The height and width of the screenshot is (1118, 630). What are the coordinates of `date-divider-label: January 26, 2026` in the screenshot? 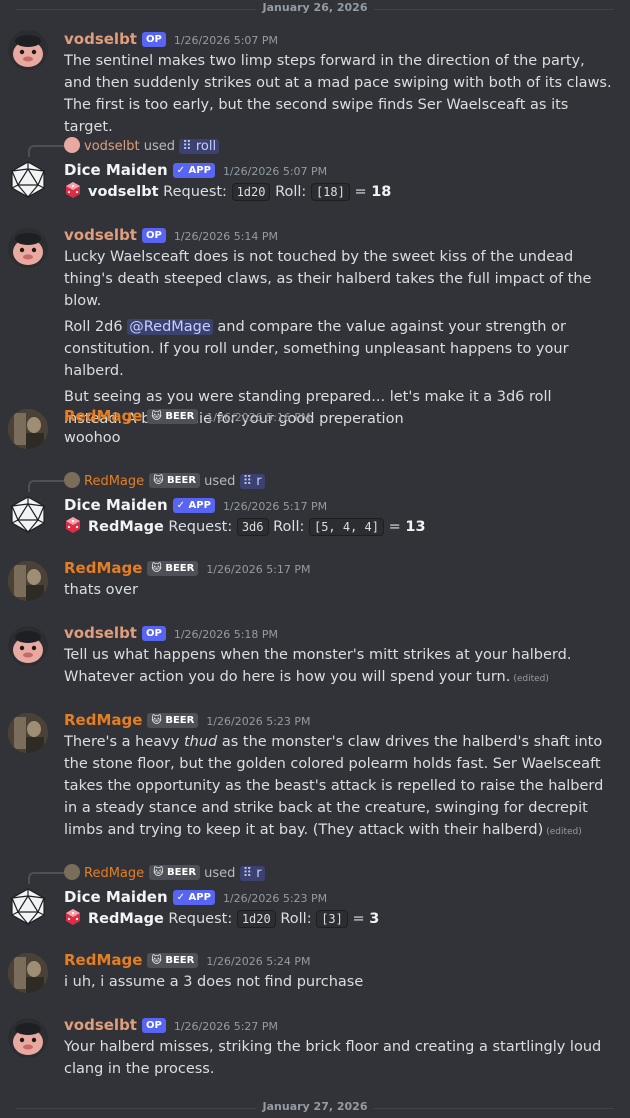 It's located at (315, 7).